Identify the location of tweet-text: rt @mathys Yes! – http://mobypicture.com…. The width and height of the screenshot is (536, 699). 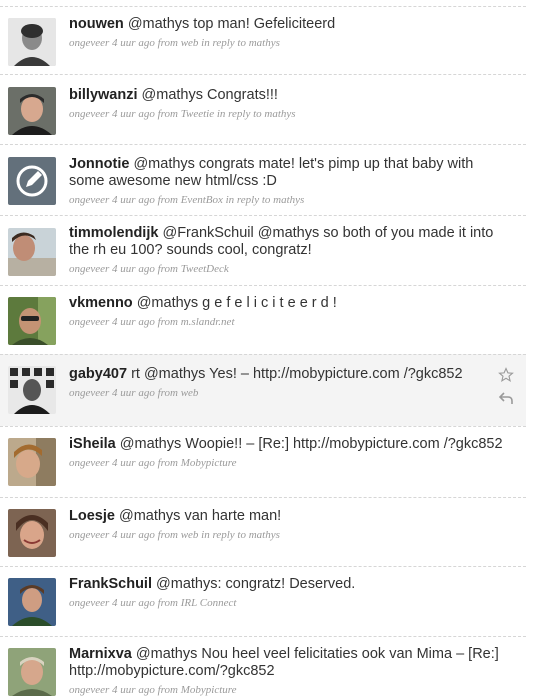
(297, 374).